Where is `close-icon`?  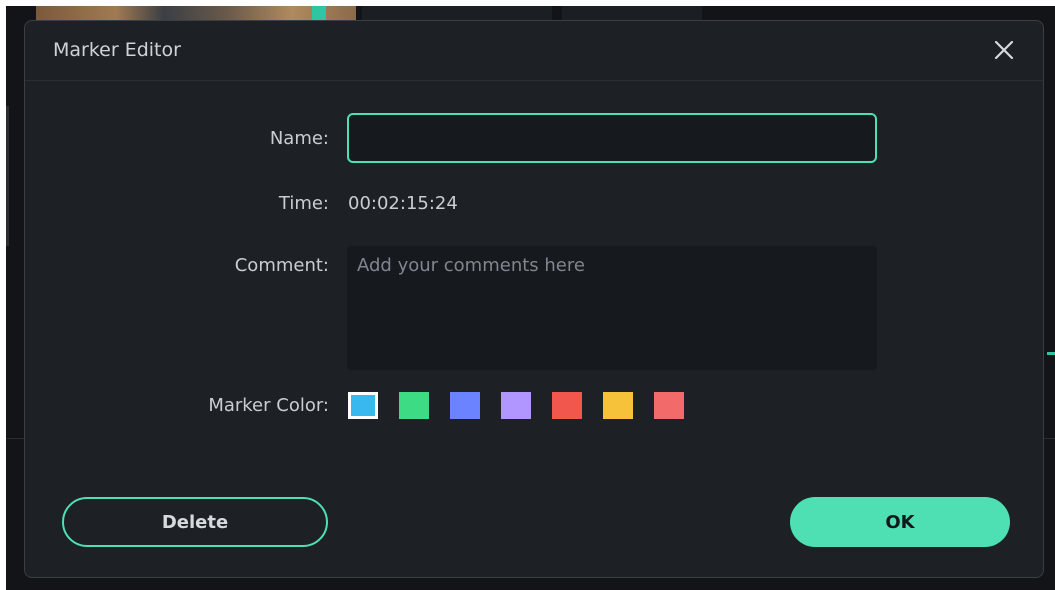
close-icon is located at coordinates (1004, 50).